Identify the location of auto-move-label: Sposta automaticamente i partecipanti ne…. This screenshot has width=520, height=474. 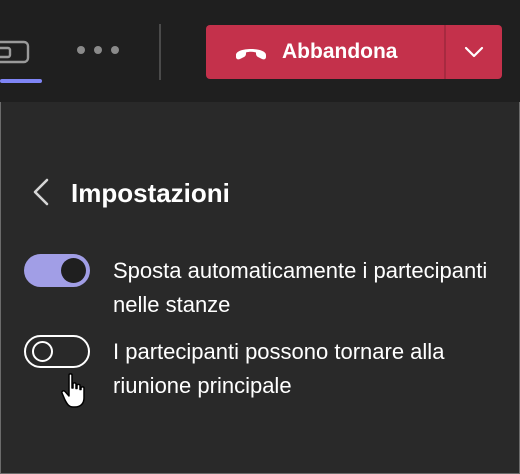
(300, 287).